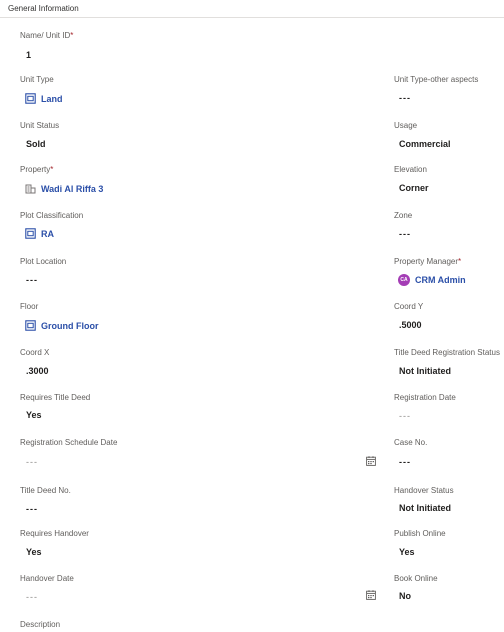 This screenshot has width=504, height=632. I want to click on property-manager-lookup: CA CRM Admin, so click(432, 280).